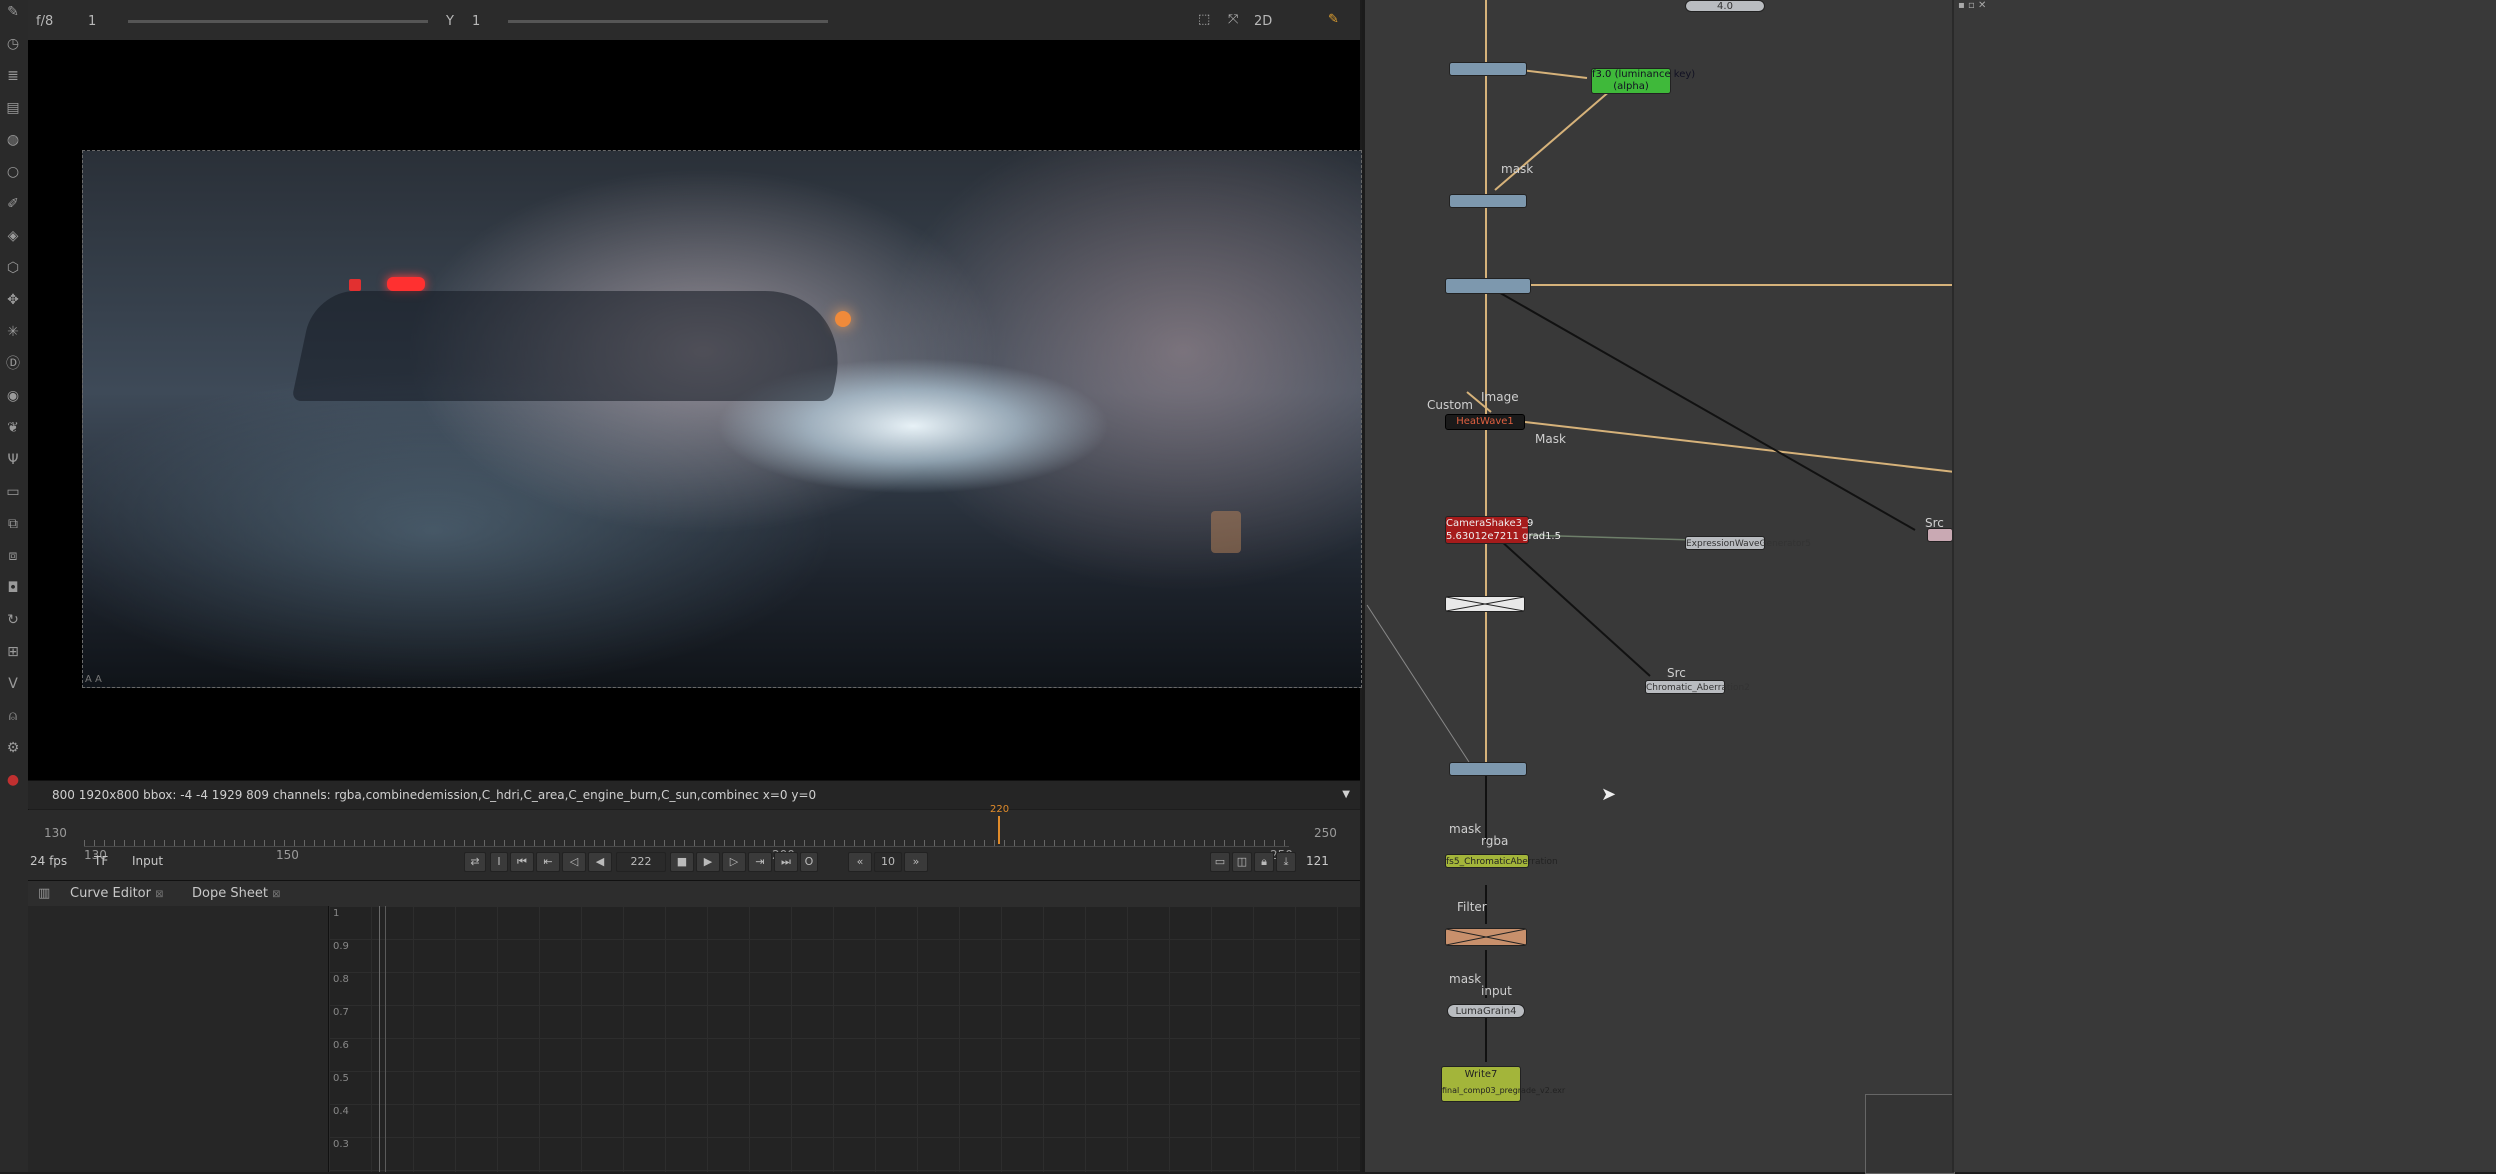  I want to click on view-mode: 2D, so click(1263, 21).